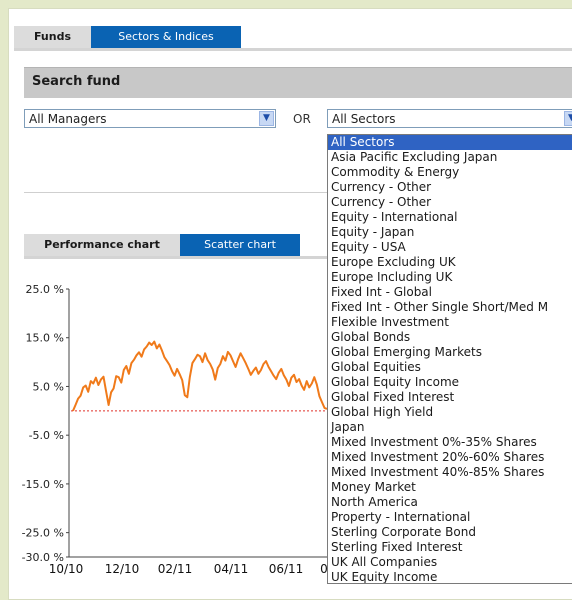 Image resolution: width=572 pixels, height=600 pixels. I want to click on x-tick-label: 02/11, so click(175, 569).